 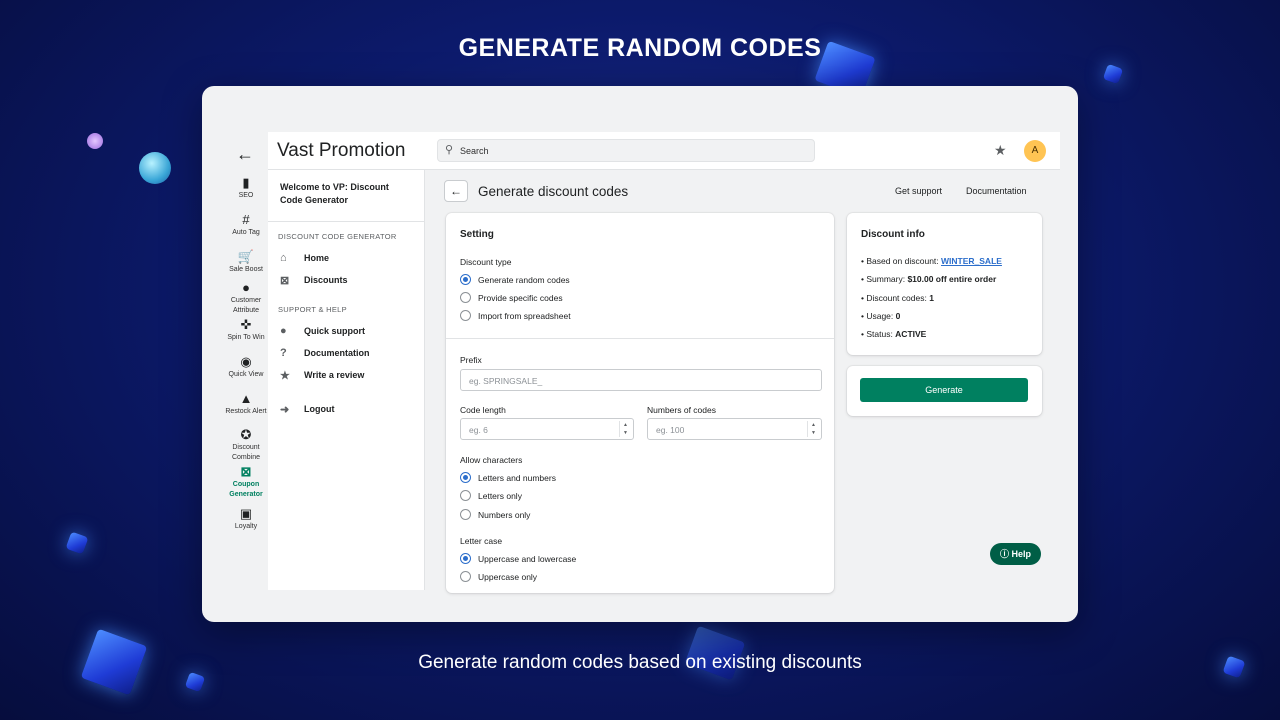 What do you see at coordinates (246, 445) in the screenshot?
I see `rail-item-discount-combine: ✪ Discount Combine` at bounding box center [246, 445].